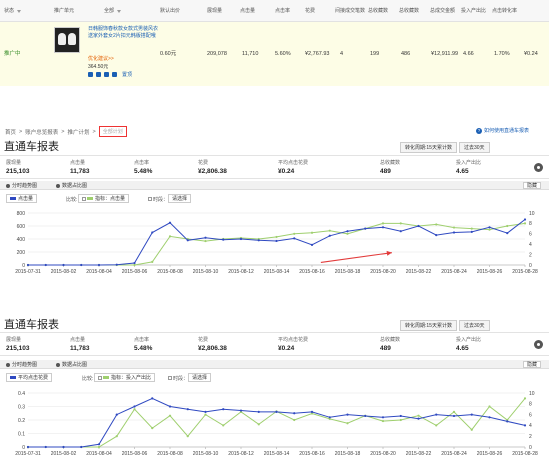 The height and width of the screenshot is (462, 549). Describe the element at coordinates (312, 272) in the screenshot. I see `x-tick-label: 2015-08-16` at that location.